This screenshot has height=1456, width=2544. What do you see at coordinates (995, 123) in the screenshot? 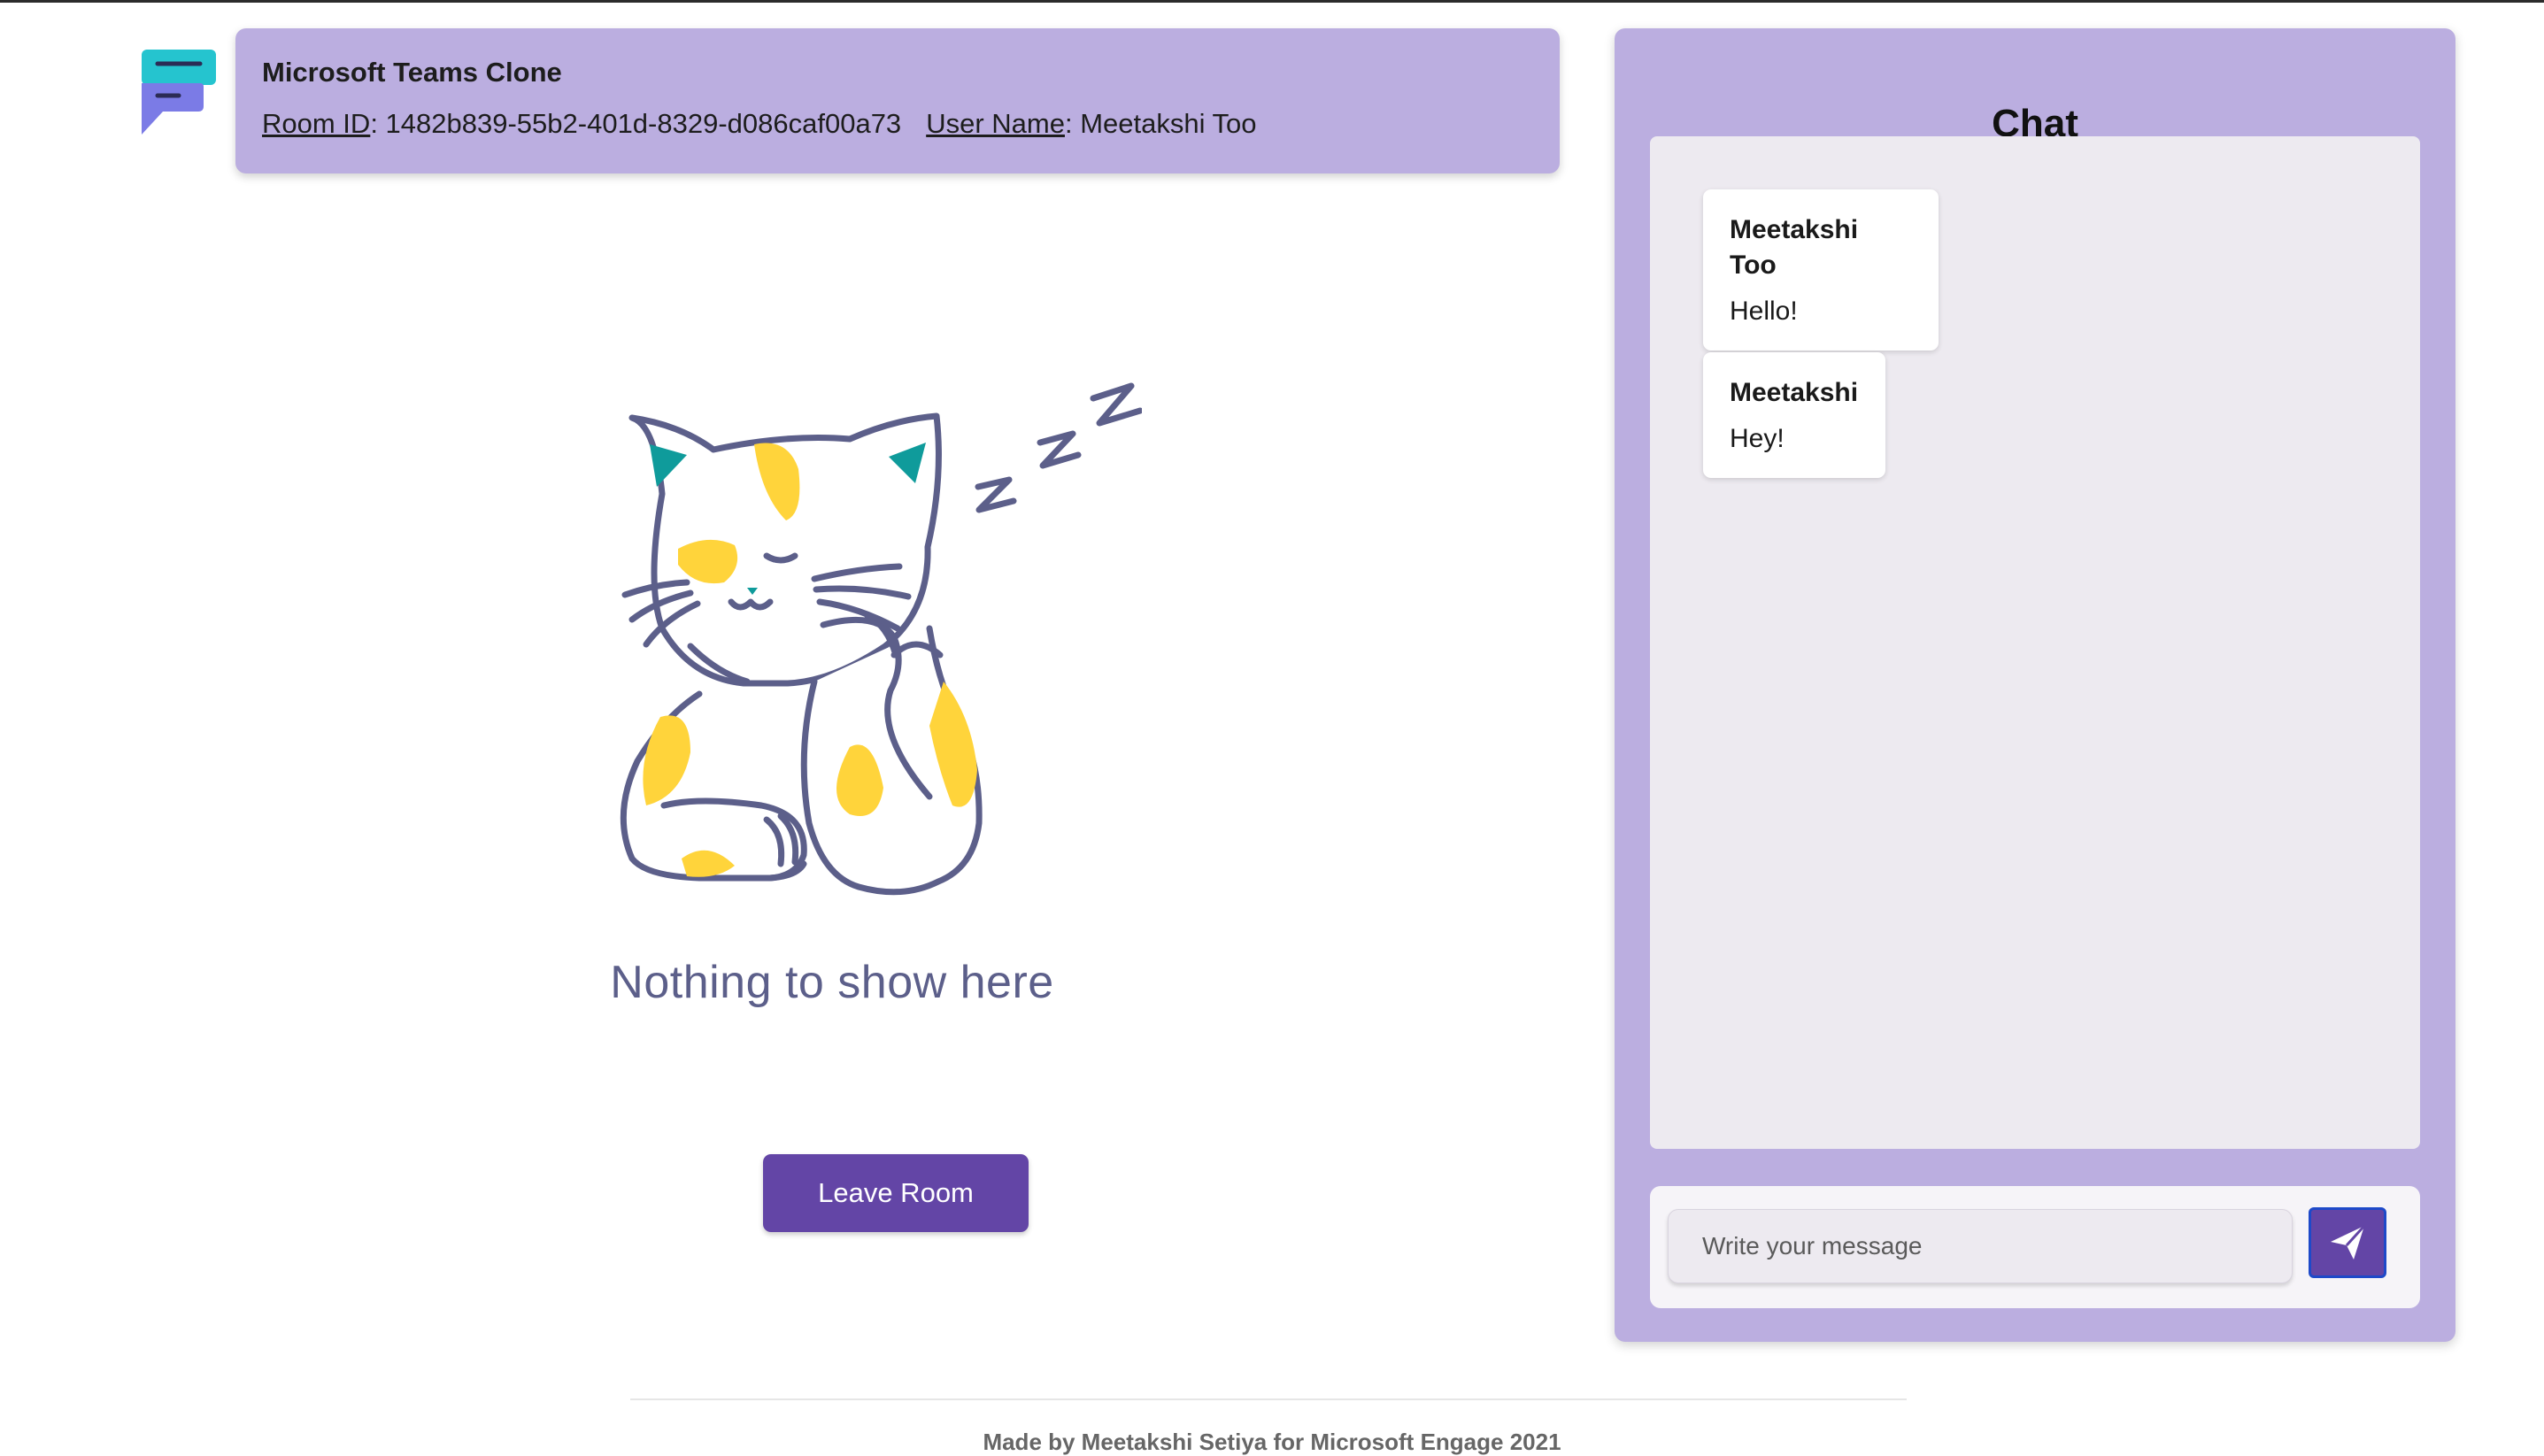
I see `user-name-label: User Name` at bounding box center [995, 123].